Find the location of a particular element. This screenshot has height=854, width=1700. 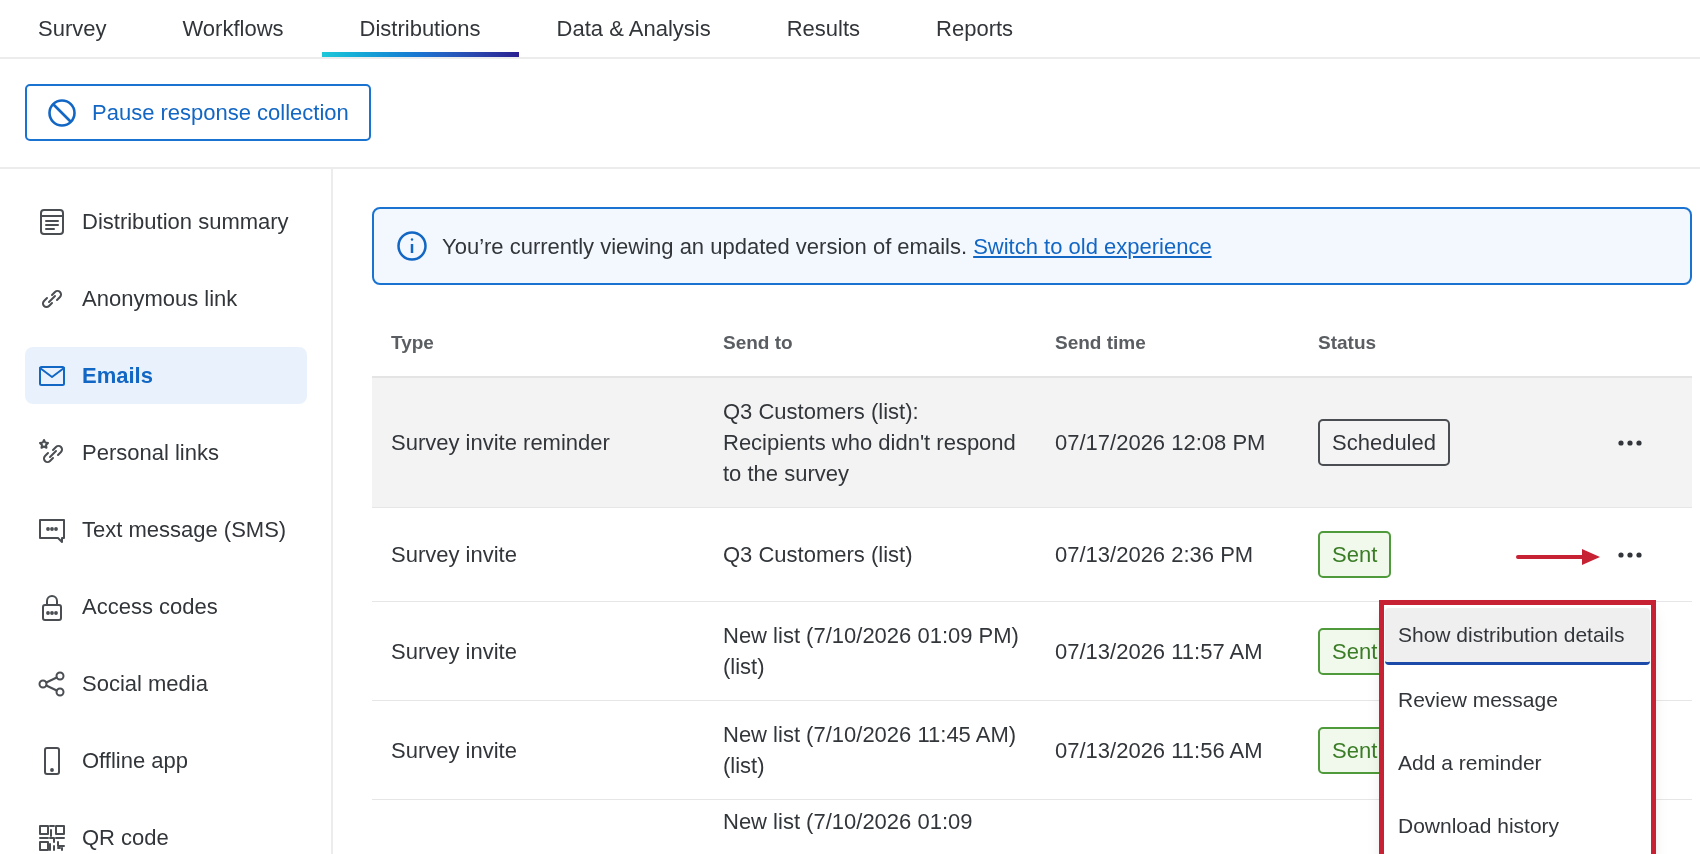

sidebar-item: Emails is located at coordinates (166, 375).